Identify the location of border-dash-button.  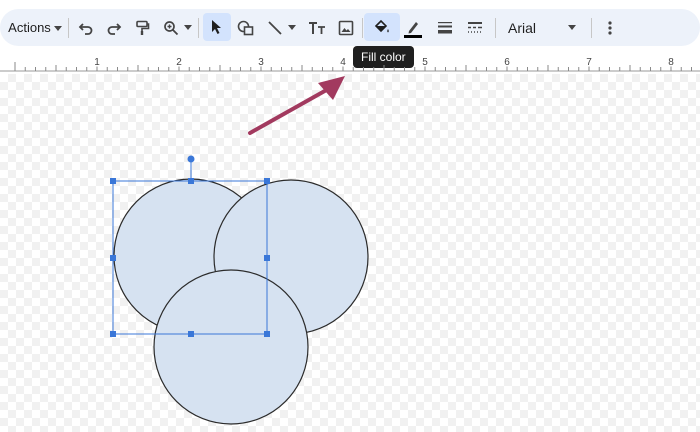
(475, 27).